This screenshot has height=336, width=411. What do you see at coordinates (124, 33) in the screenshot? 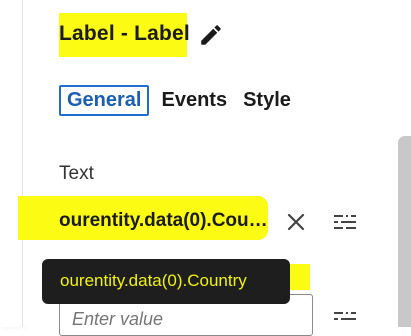
I see `panel-title: Label - Label` at bounding box center [124, 33].